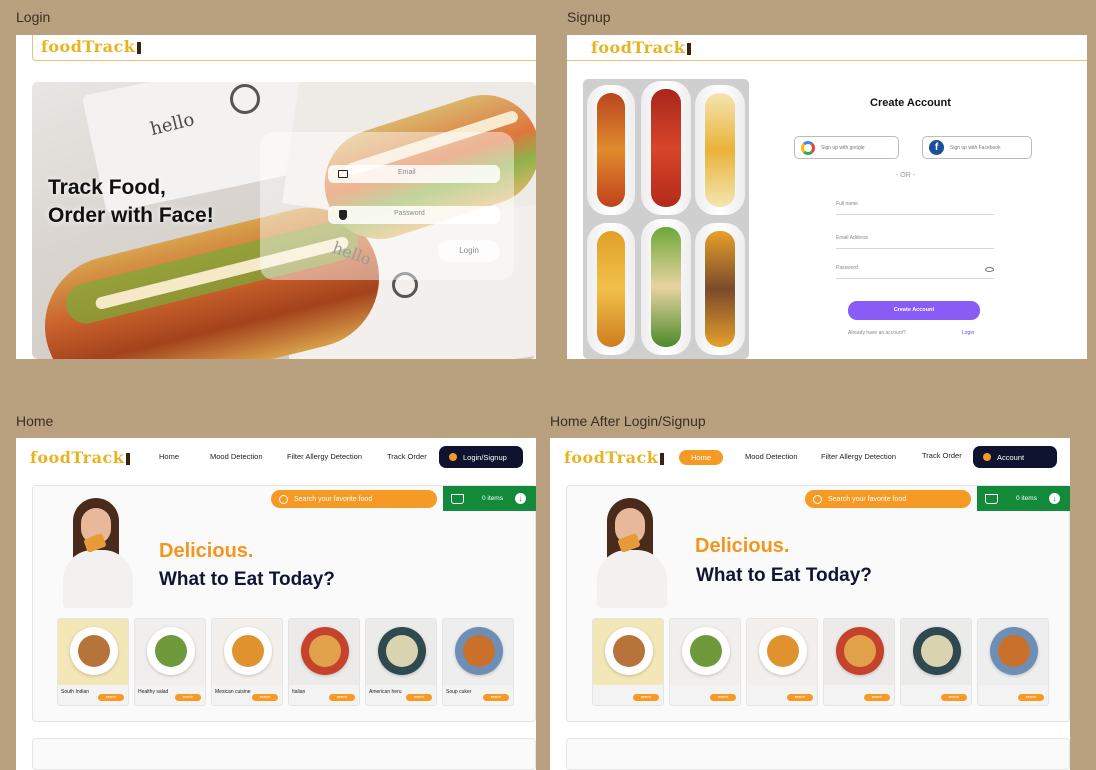 The width and height of the screenshot is (1096, 770). Describe the element at coordinates (457, 498) in the screenshot. I see `basket-icon` at that location.